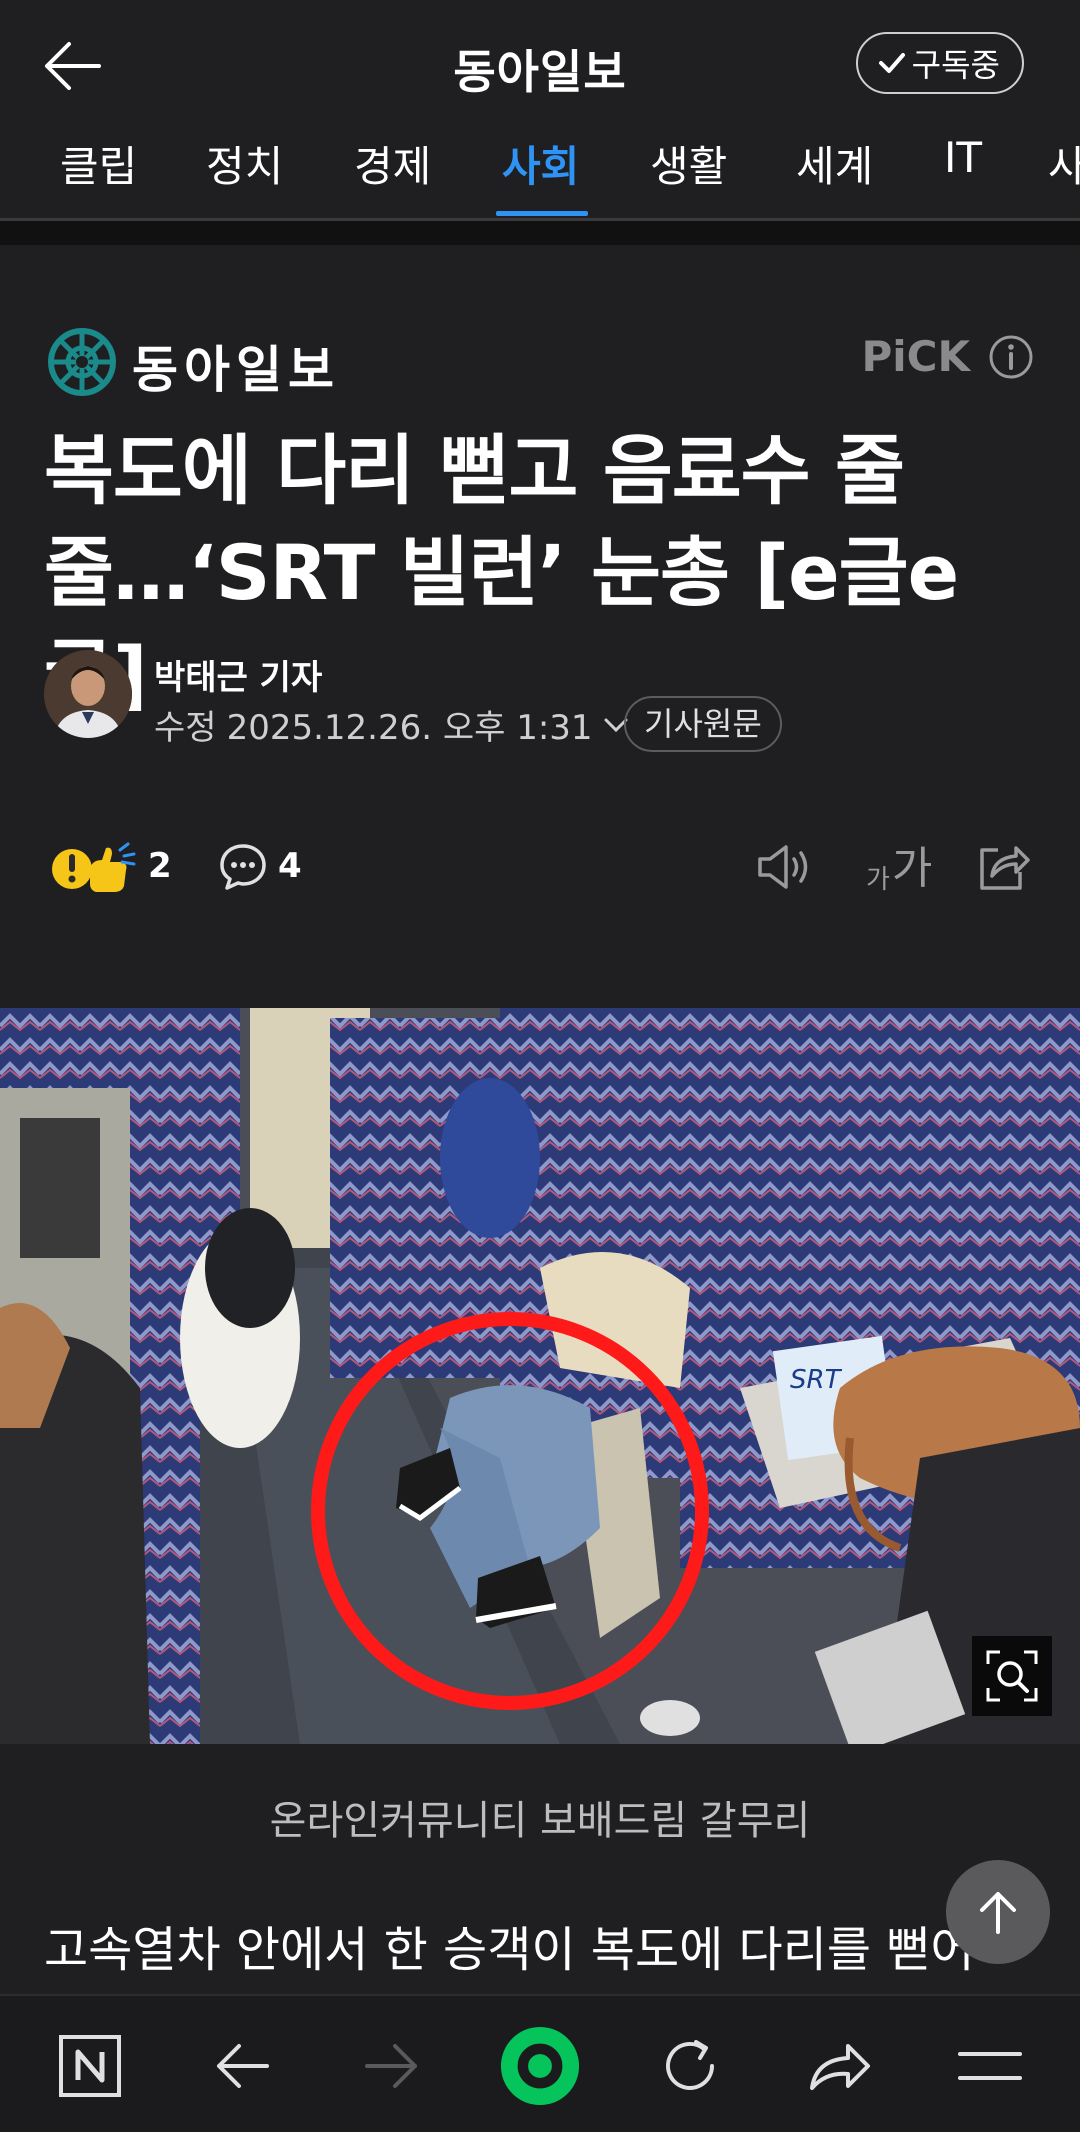 The width and height of the screenshot is (1080, 2132). I want to click on reaction-toolbar: 2 4 가 가, so click(540, 870).